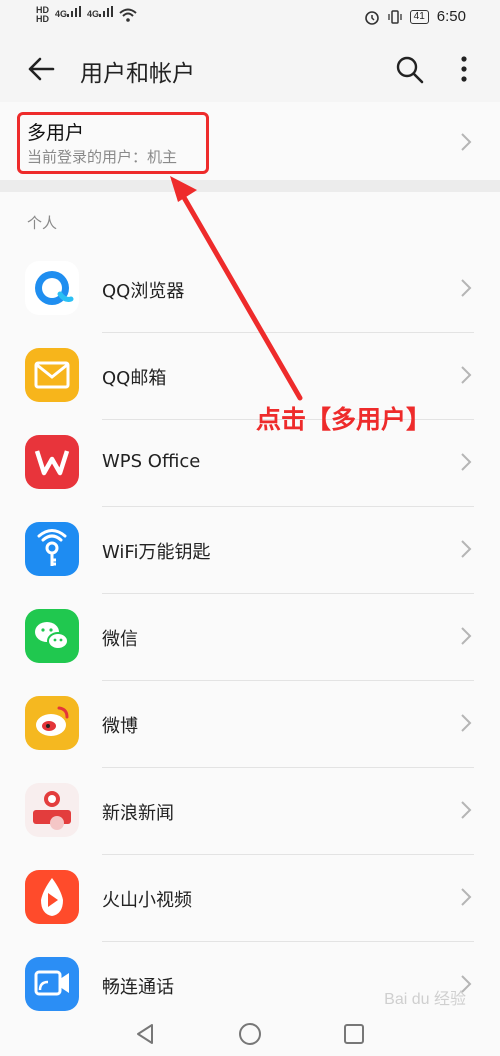 The image size is (500, 1056). I want to click on highlight-box, so click(113, 143).